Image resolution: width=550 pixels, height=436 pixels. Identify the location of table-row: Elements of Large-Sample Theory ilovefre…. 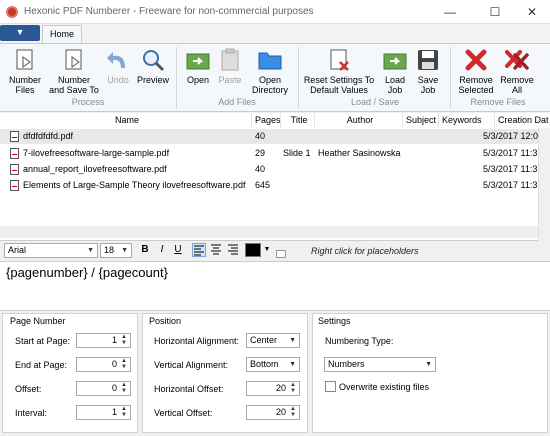
(275, 185).